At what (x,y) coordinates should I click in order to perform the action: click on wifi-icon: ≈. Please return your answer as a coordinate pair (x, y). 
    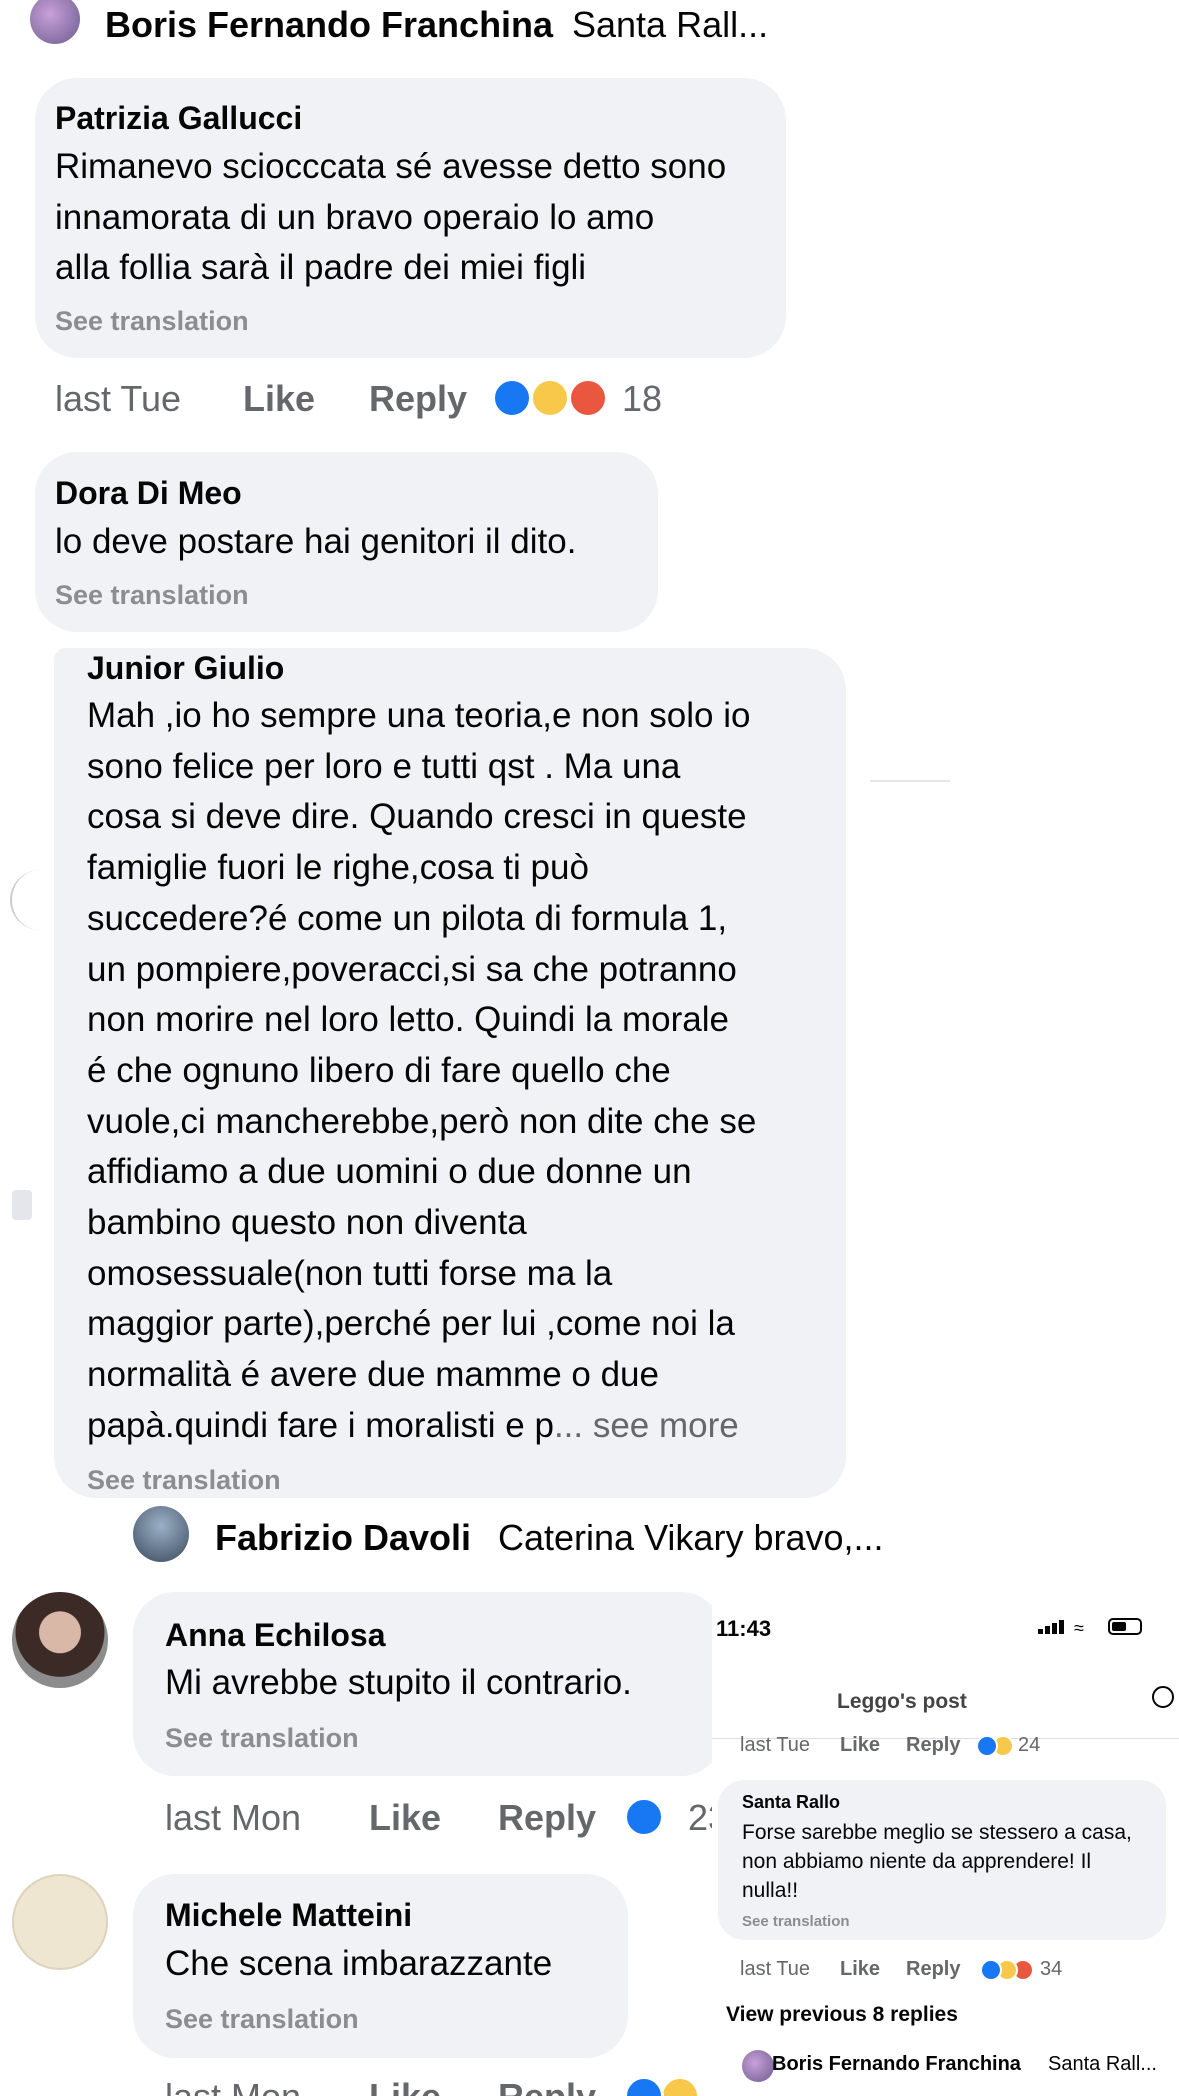
    Looking at the image, I should click on (1079, 1628).